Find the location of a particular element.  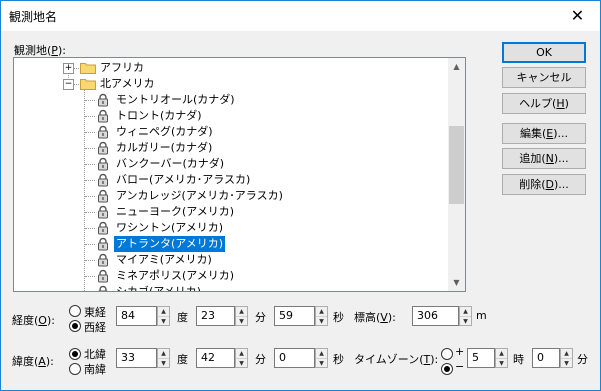

expand-africa-icon: + is located at coordinates (68, 68).